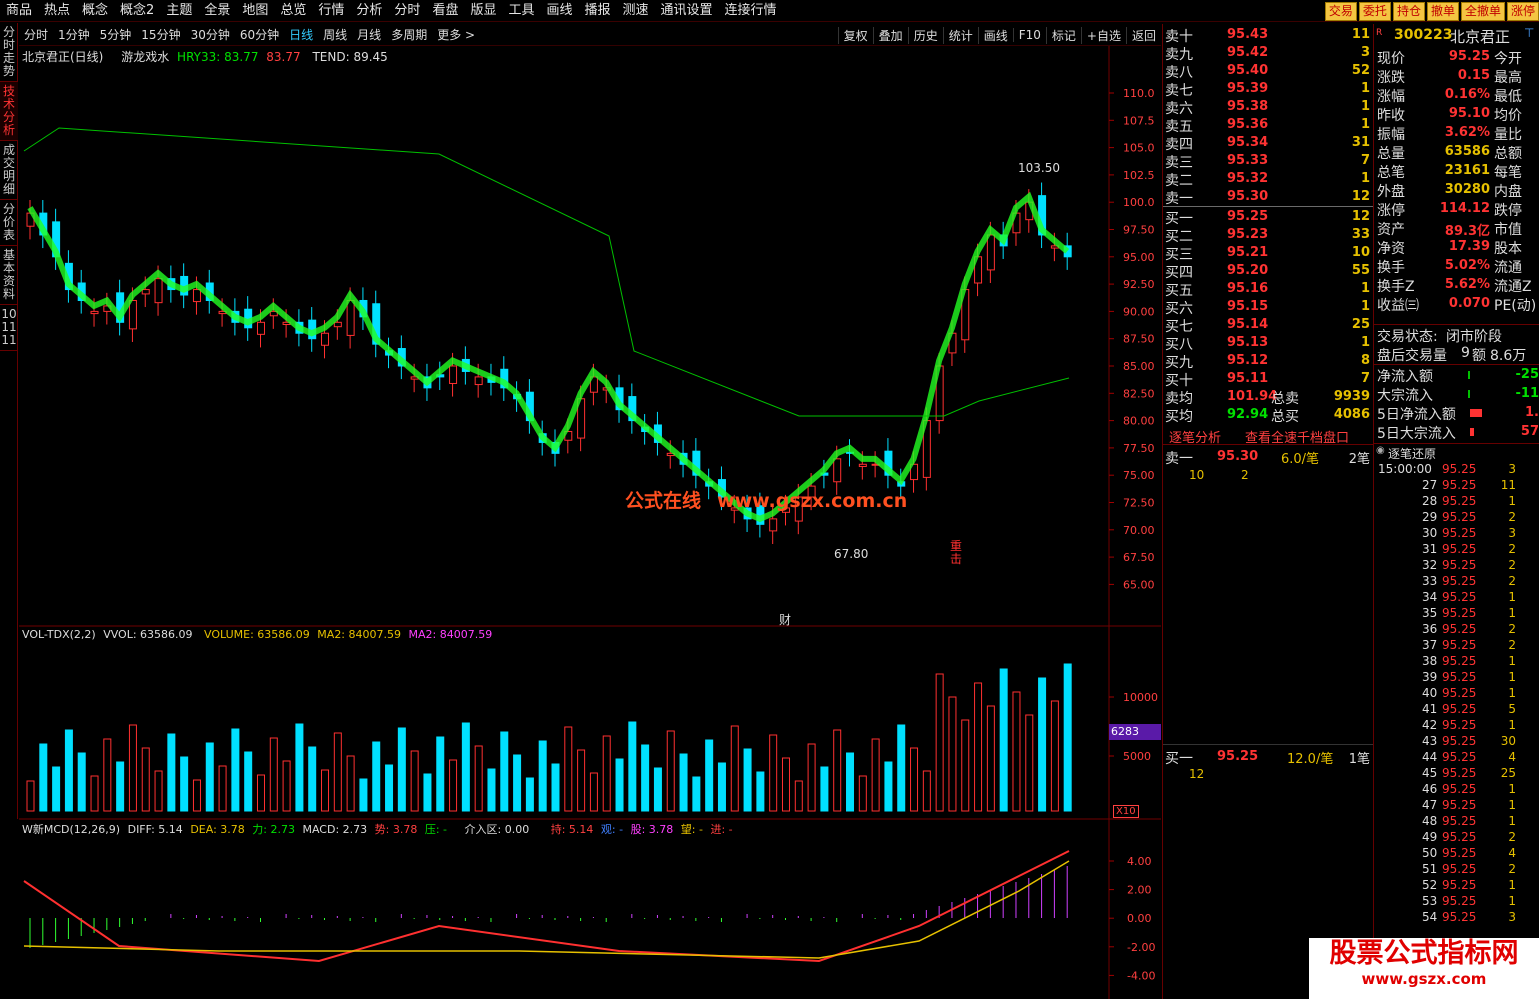 The image size is (1539, 999). Describe the element at coordinates (751, 11) in the screenshot. I see `menu-item-18: 连接行情` at that location.